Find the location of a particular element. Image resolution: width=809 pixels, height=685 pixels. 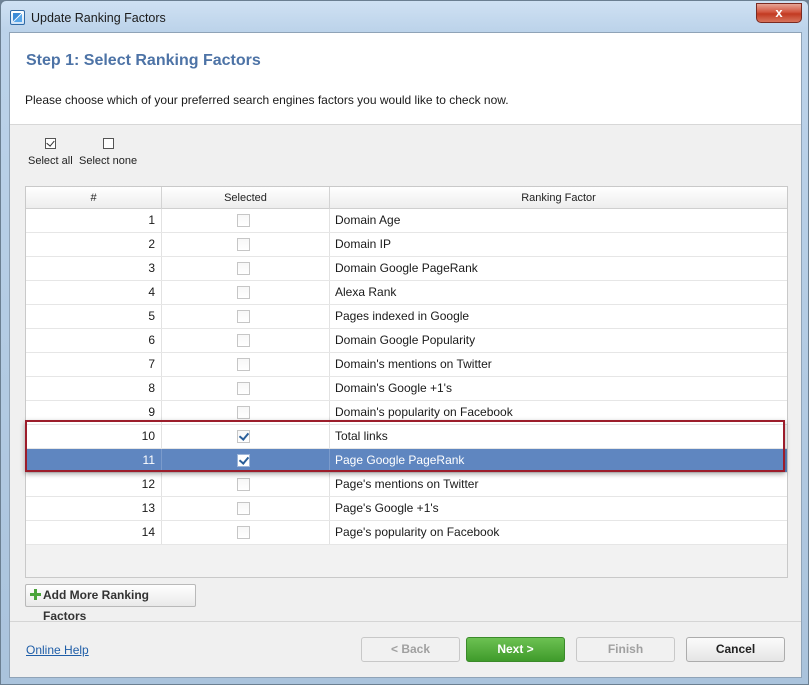

row-ranking-factor: Domain IP is located at coordinates (363, 244).